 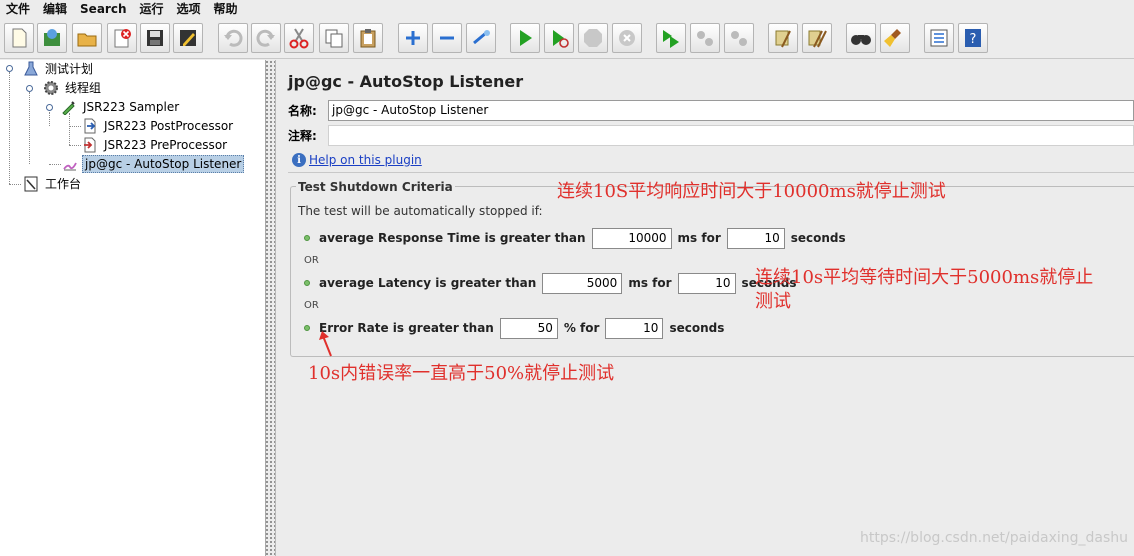 I want to click on search-button, so click(x=861, y=38).